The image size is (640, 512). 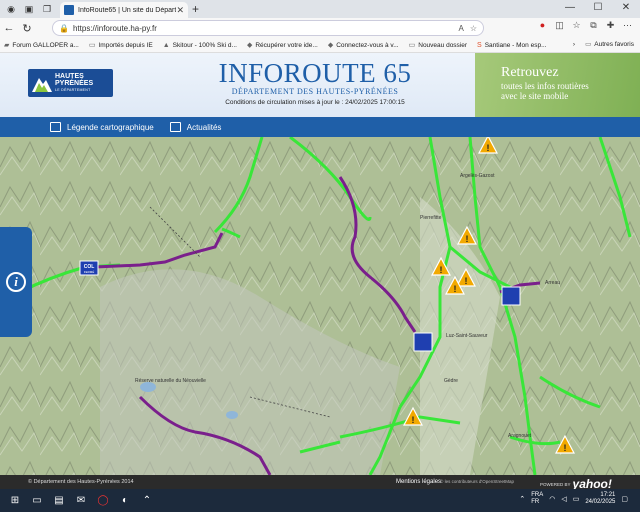 What do you see at coordinates (89, 268) in the screenshot?
I see `col-closed-marker: COL FERMÉ` at bounding box center [89, 268].